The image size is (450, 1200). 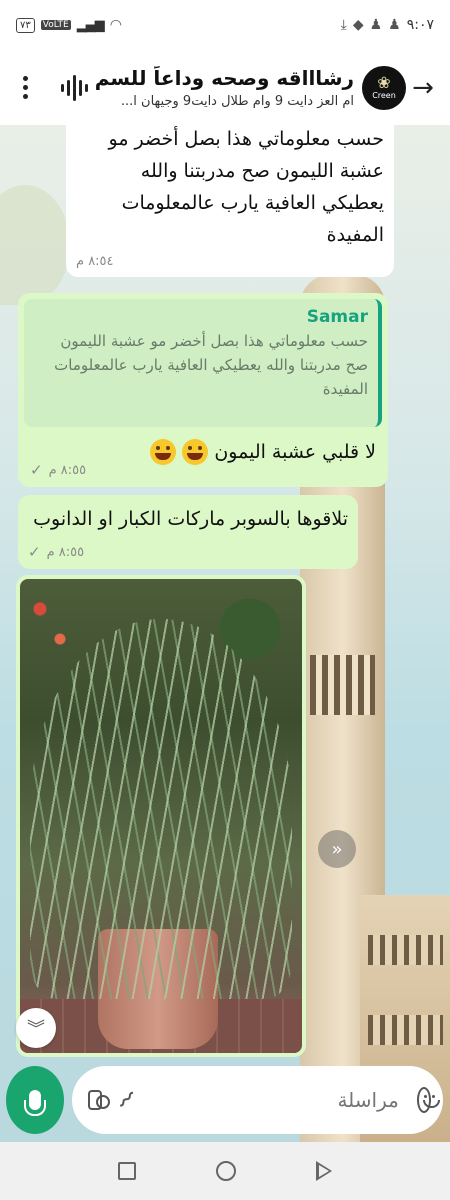 I want to click on paperclip-icon: ⌇, so click(x=126, y=1100).